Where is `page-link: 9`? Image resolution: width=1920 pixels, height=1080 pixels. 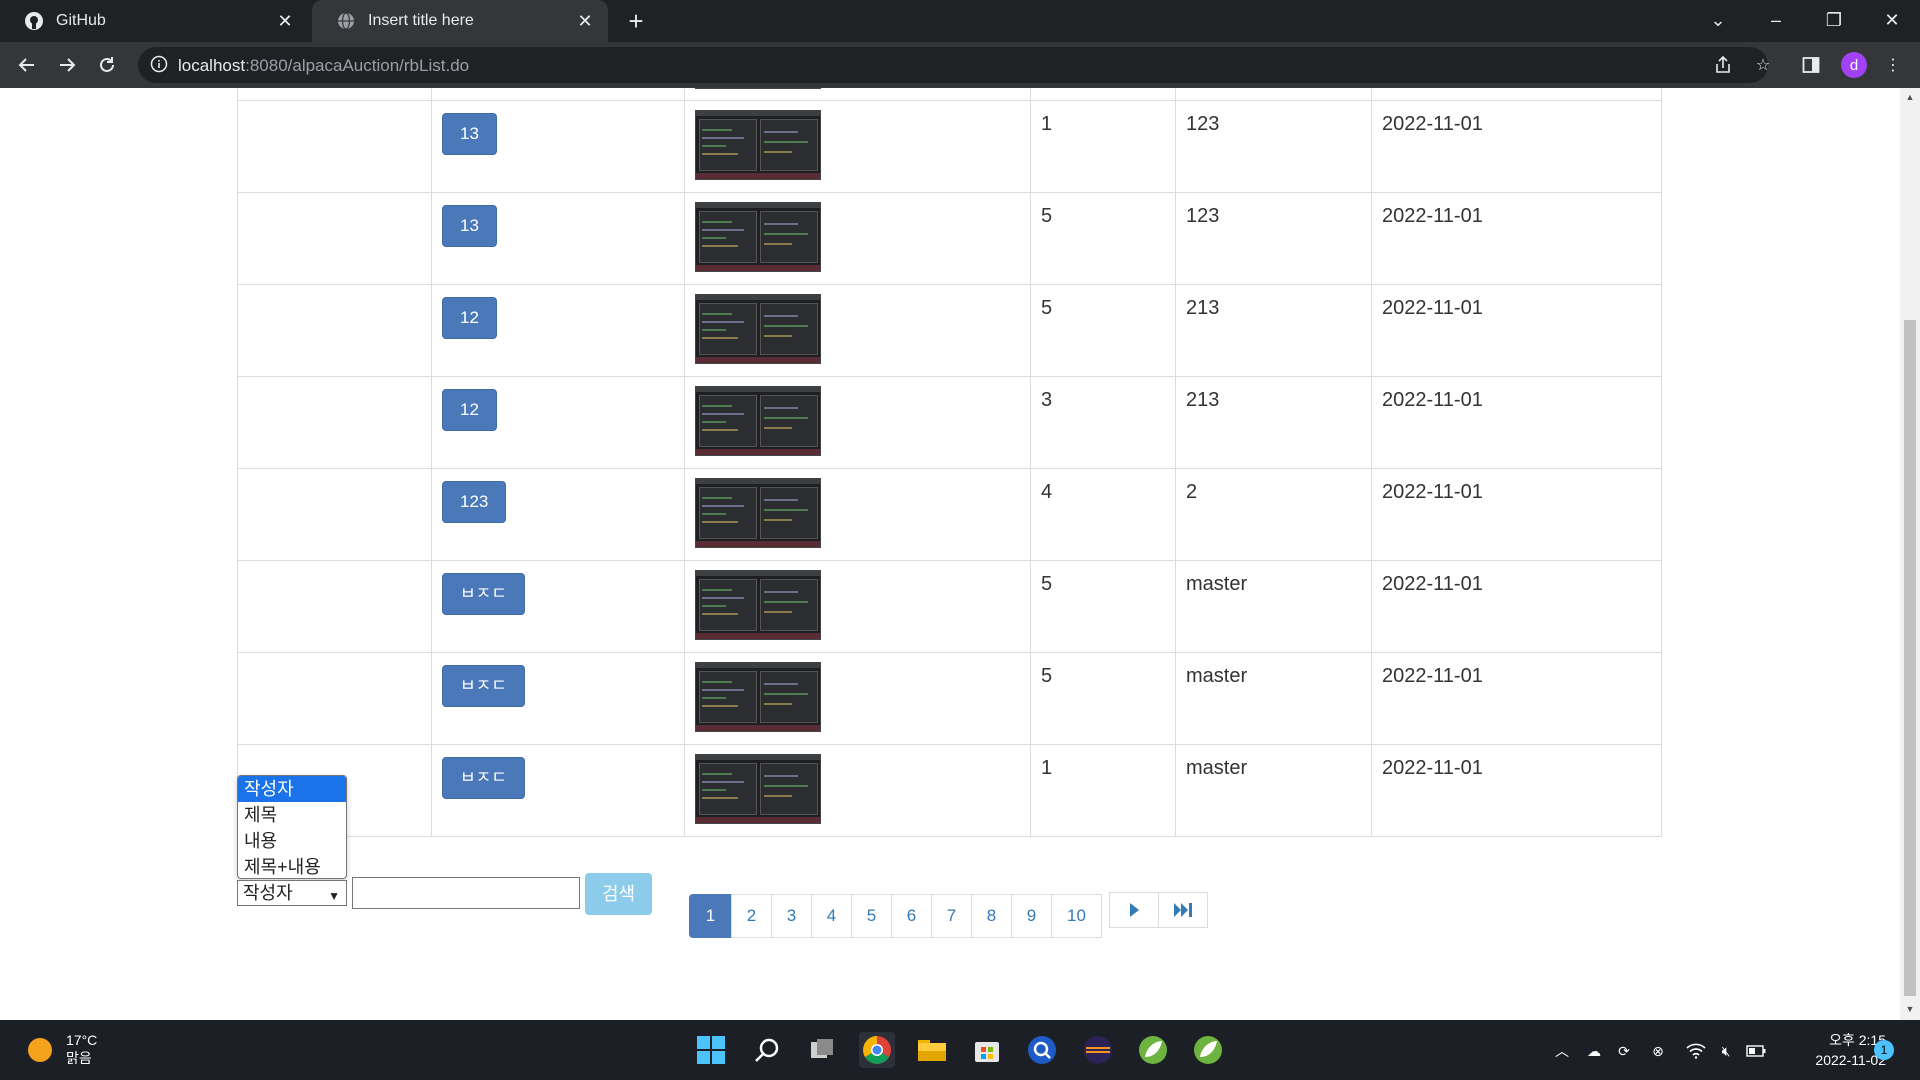 page-link: 9 is located at coordinates (1031, 916).